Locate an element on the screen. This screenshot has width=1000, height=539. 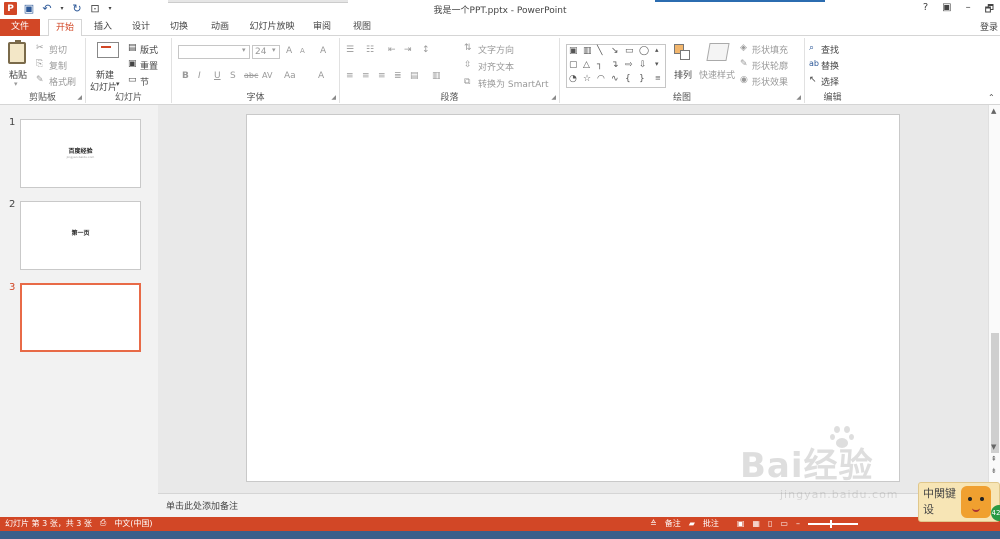
down-arrow-shape-icon: ⇩ is located at coordinates (643, 65).